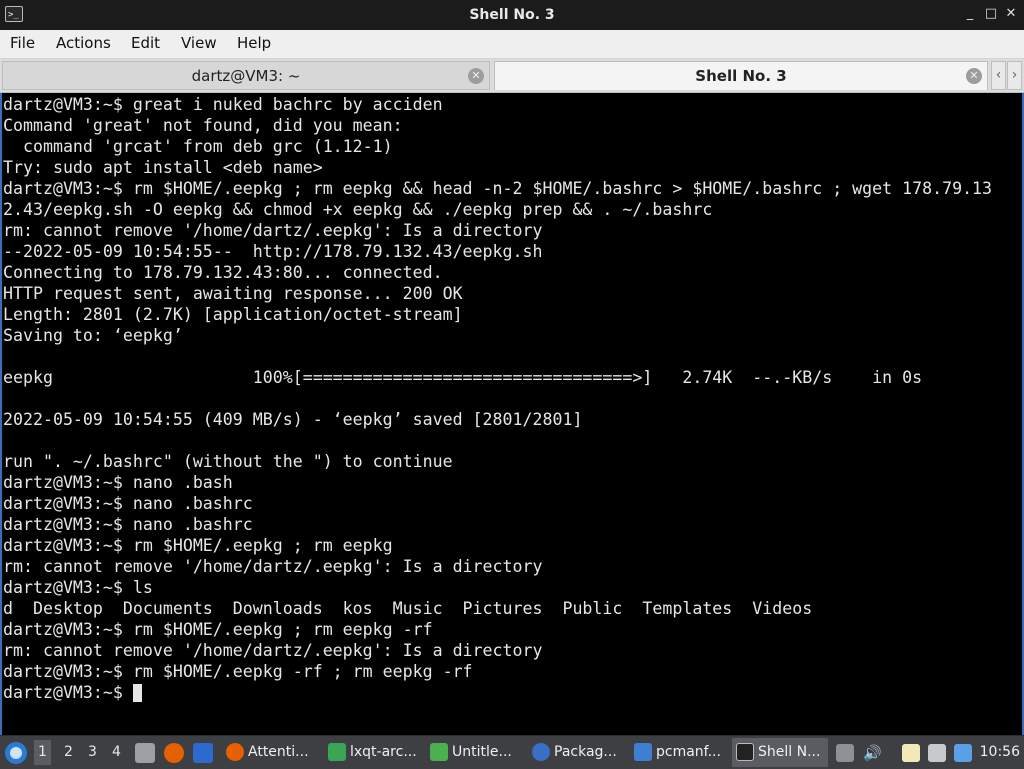 This screenshot has height=769, width=1024. What do you see at coordinates (1014, 75) in the screenshot?
I see `tab-scroll-right-icon: ›` at bounding box center [1014, 75].